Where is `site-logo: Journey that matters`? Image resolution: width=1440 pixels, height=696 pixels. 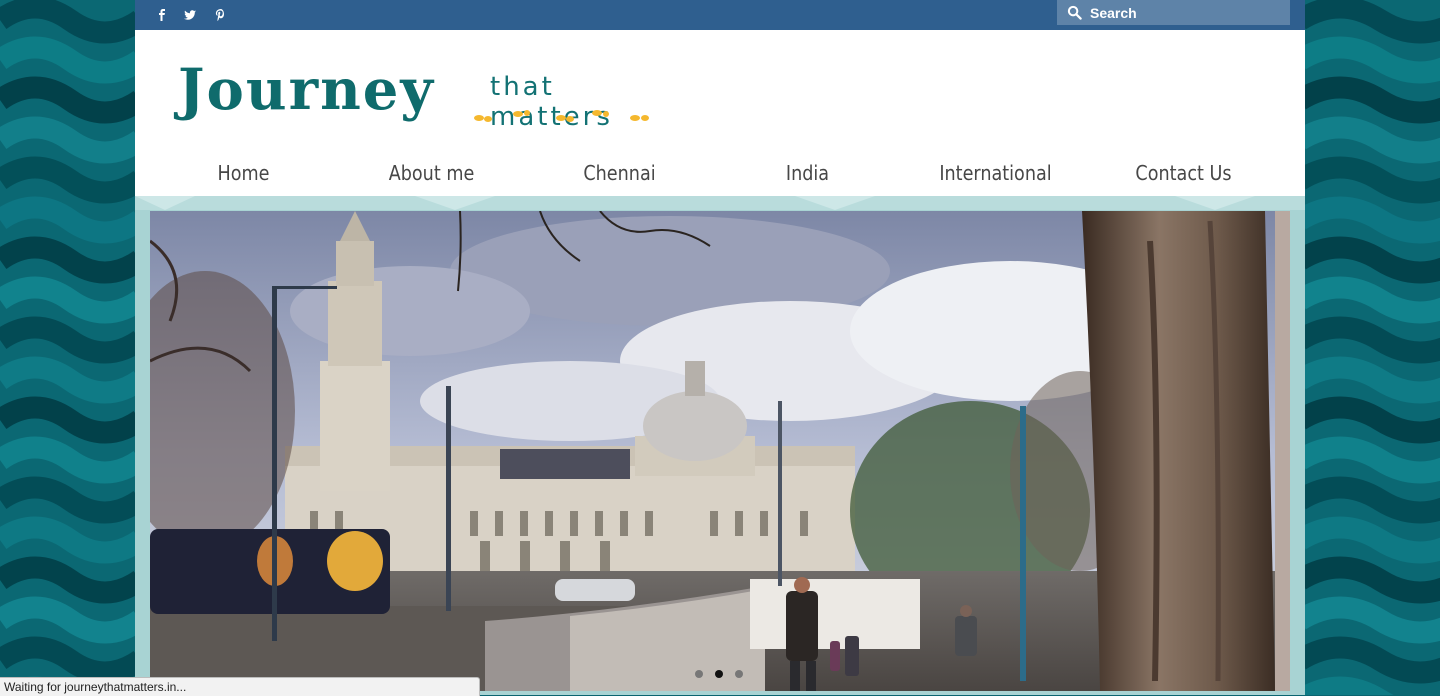 site-logo: Journey that matters is located at coordinates (425, 92).